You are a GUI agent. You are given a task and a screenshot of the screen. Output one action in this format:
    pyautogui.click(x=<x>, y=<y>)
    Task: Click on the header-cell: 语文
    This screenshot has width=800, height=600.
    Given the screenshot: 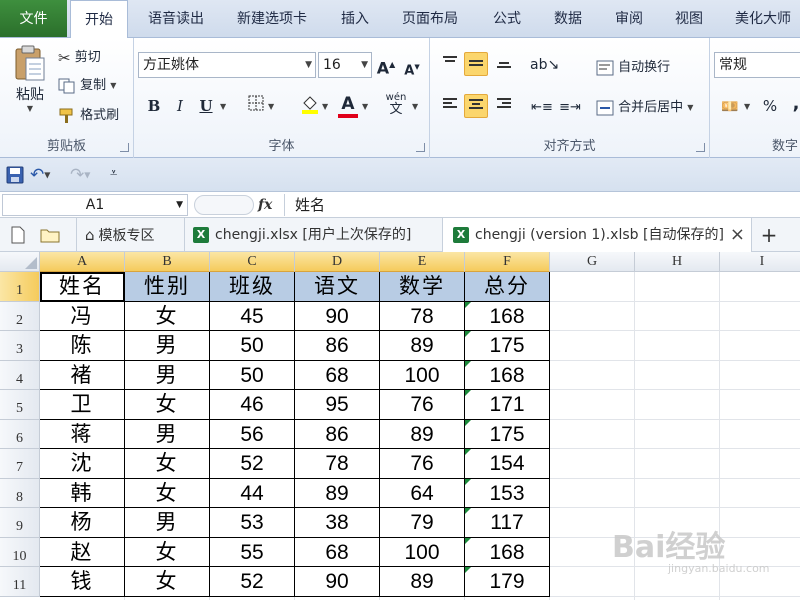 What is the action you would take?
    pyautogui.click(x=337, y=287)
    